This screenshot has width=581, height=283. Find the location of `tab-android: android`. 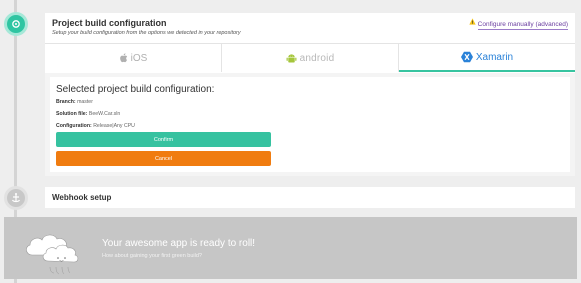

tab-android: android is located at coordinates (310, 58).